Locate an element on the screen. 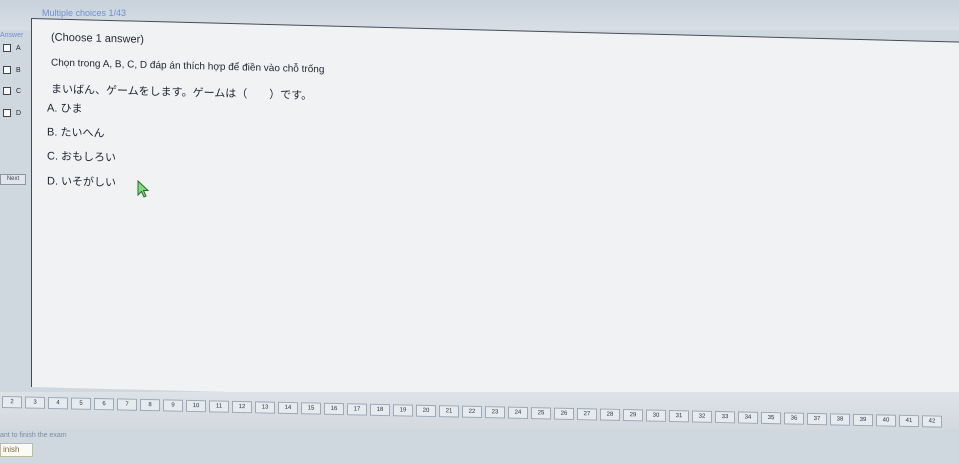 The height and width of the screenshot is (464, 959). page-button-42: 42 is located at coordinates (932, 421).